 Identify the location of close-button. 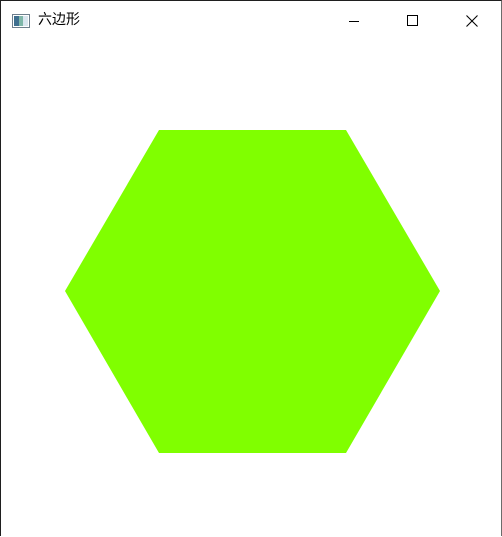
(472, 21).